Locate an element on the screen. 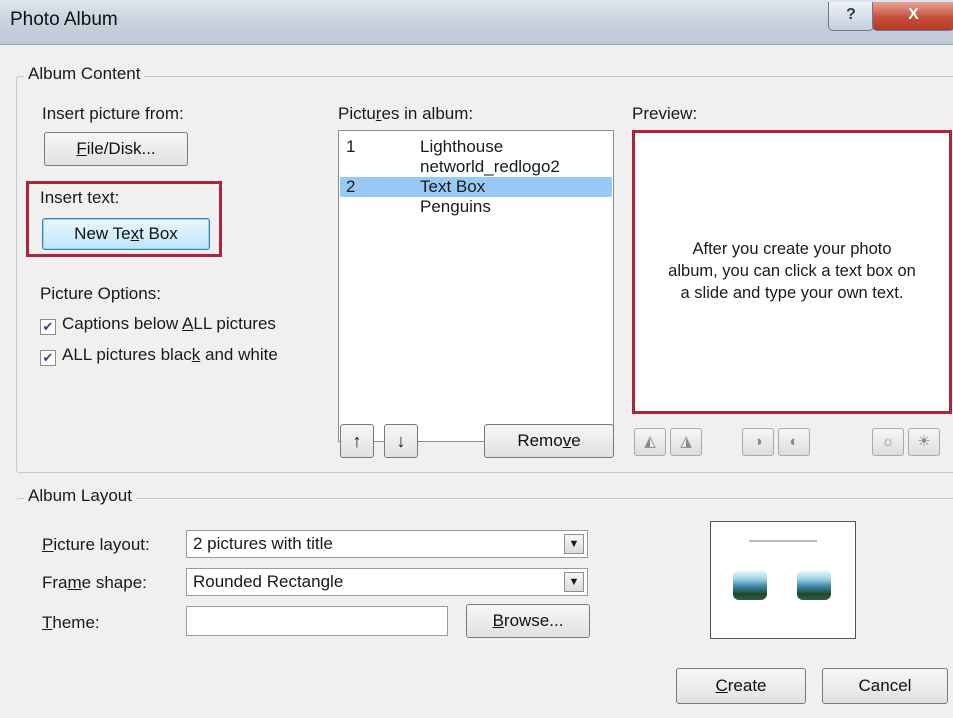 The image size is (953, 718). list-item-selected: 2 Text Box is located at coordinates (476, 187).